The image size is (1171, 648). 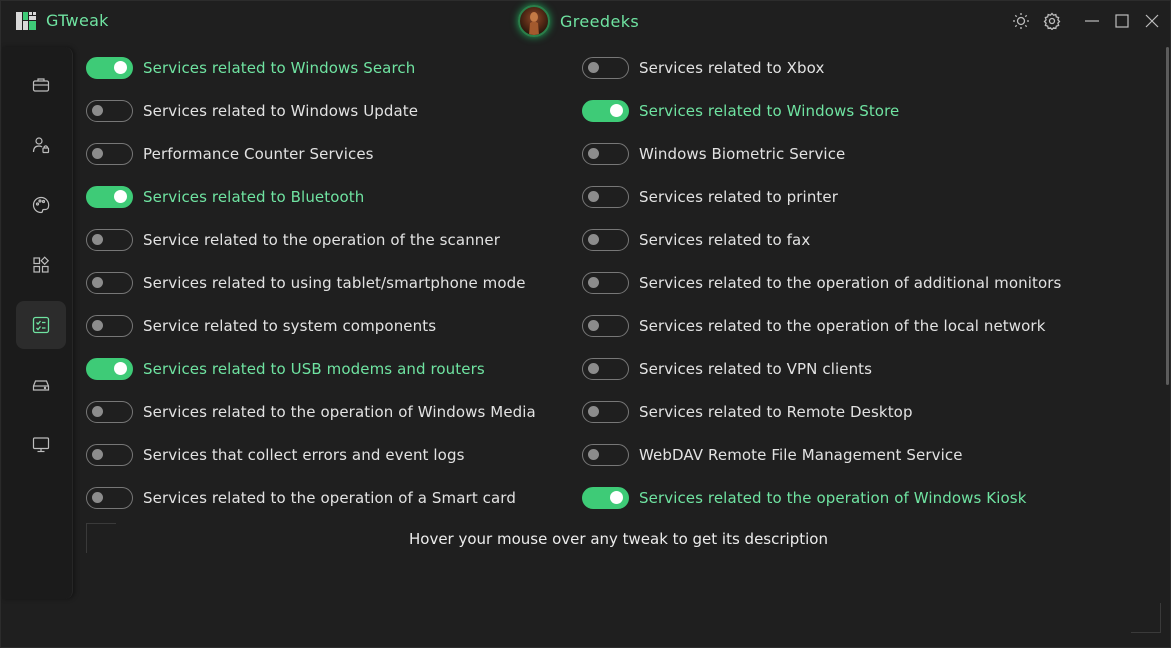 I want to click on sidebar-item-packages, so click(x=41, y=265).